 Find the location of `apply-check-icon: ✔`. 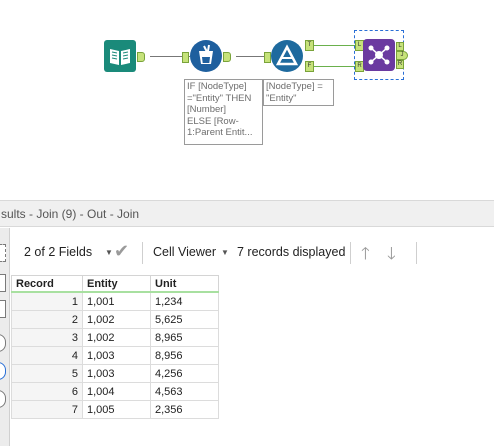

apply-check-icon: ✔ is located at coordinates (121, 251).